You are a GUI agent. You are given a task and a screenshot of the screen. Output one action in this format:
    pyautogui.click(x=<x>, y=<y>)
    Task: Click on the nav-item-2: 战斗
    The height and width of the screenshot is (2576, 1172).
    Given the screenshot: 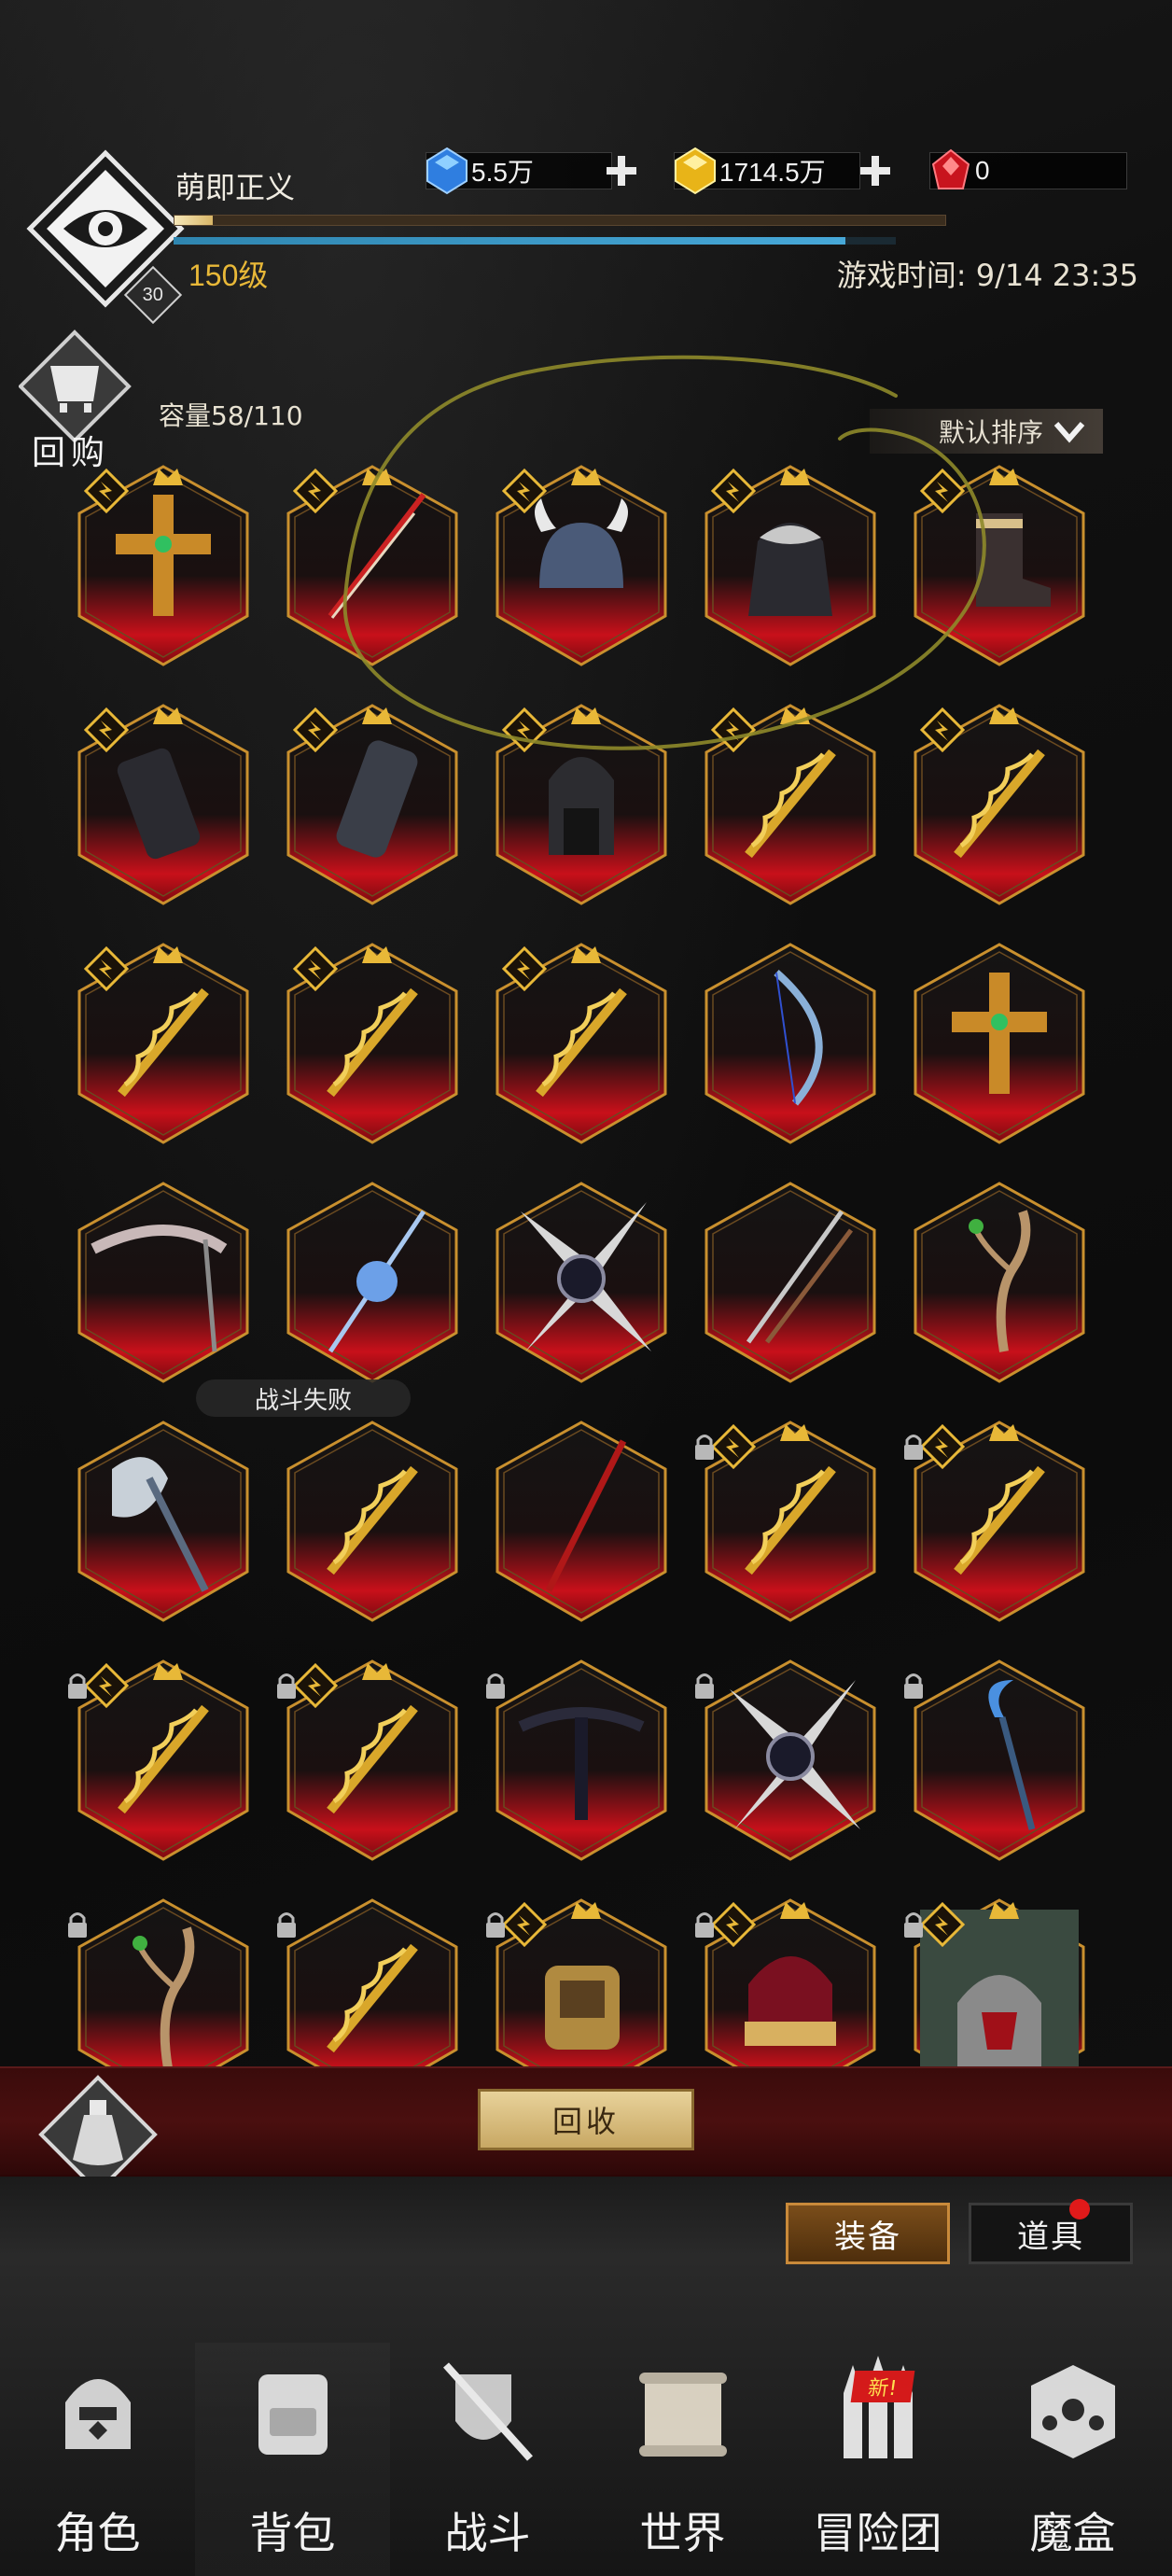 What is the action you would take?
    pyautogui.click(x=487, y=2459)
    